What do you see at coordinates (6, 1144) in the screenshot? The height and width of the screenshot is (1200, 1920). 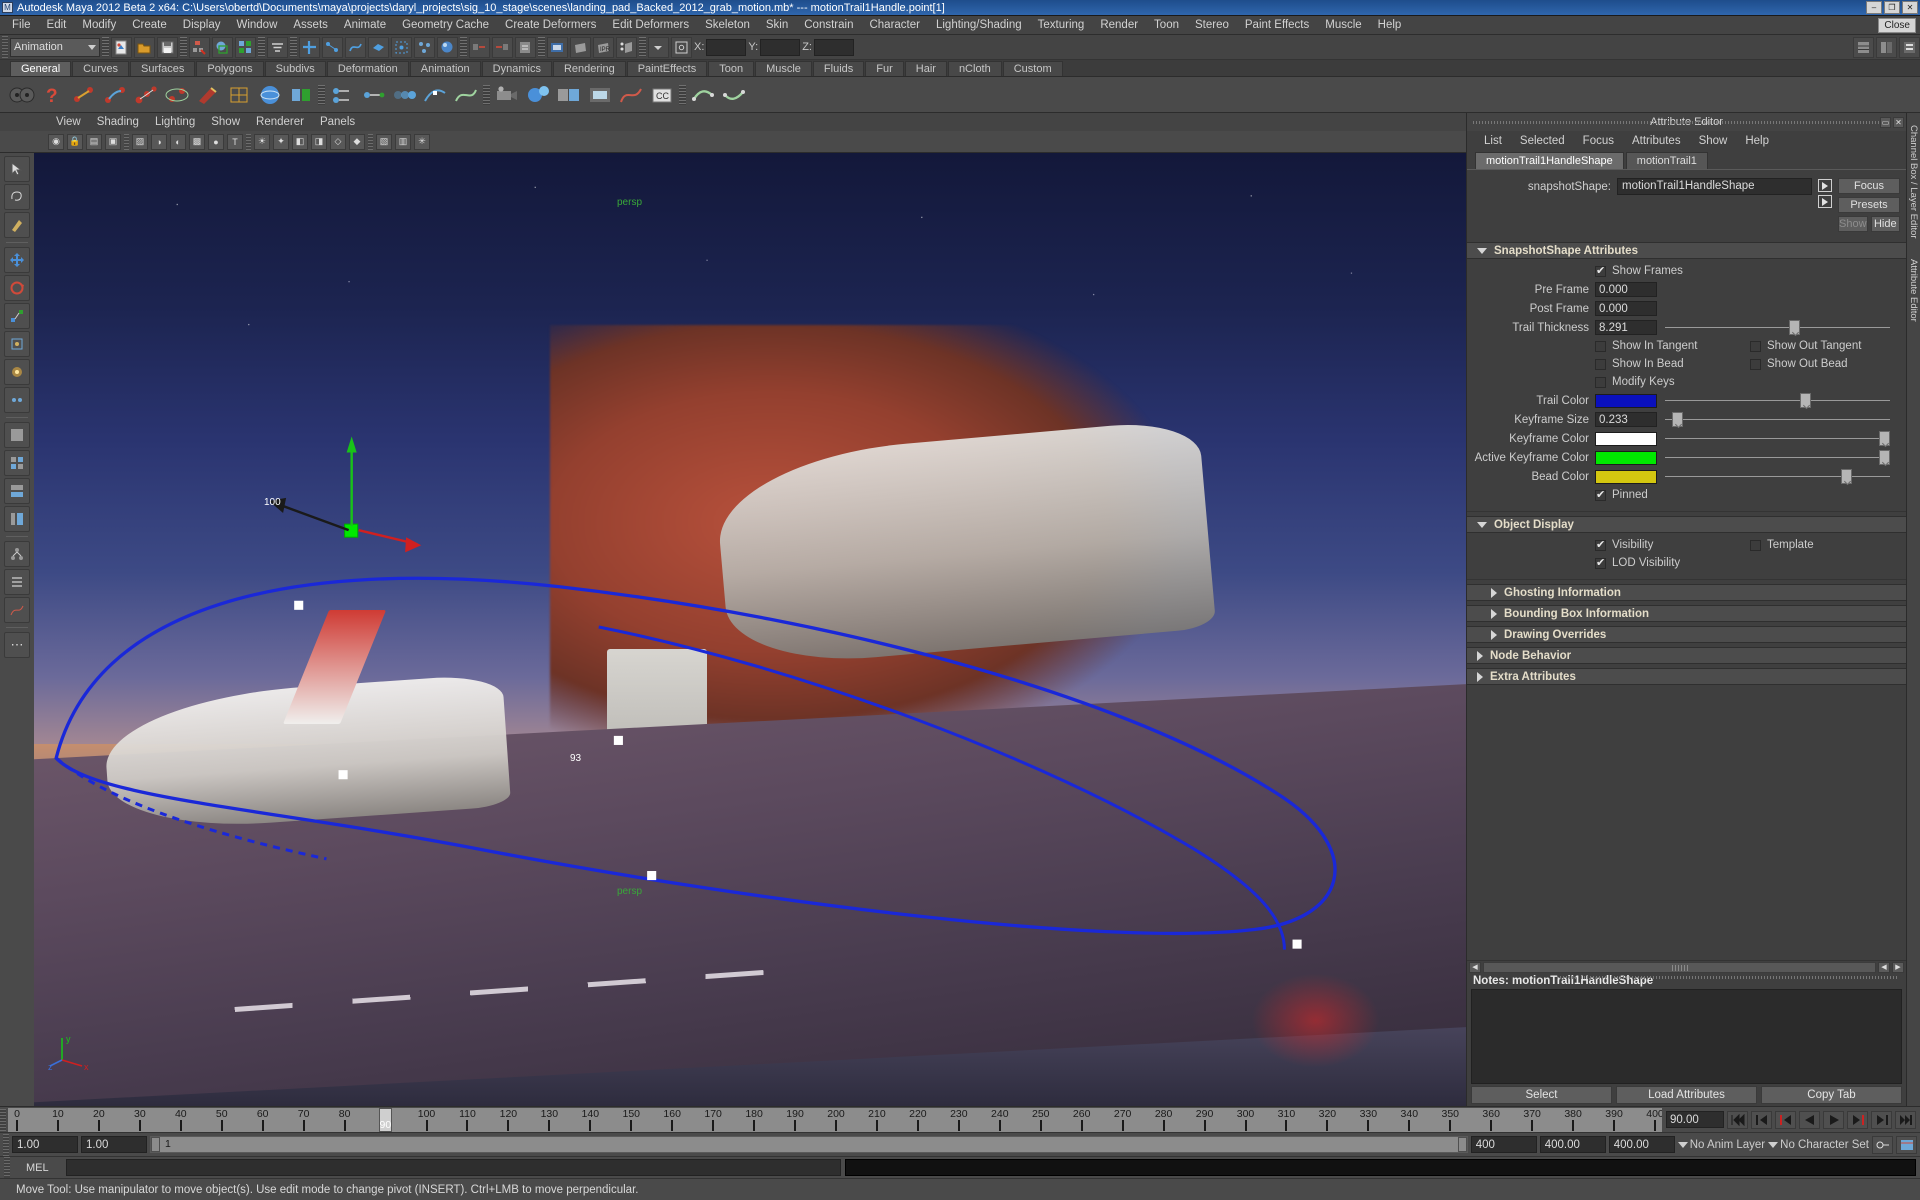 I see `rangeslider-grip` at bounding box center [6, 1144].